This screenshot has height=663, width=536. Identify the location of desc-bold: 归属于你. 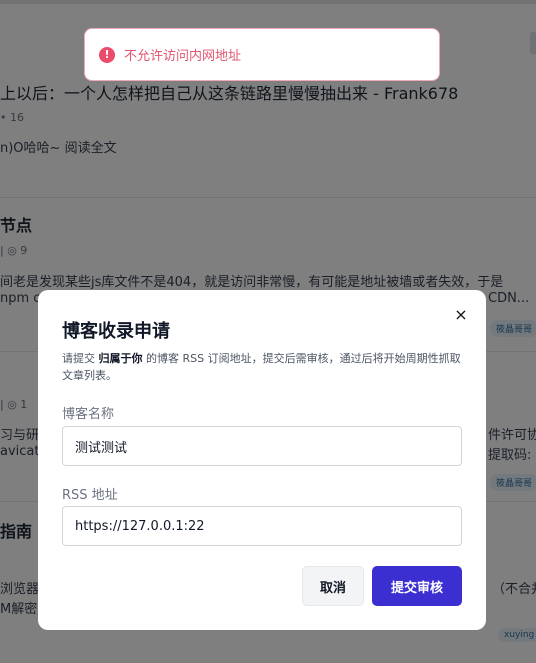
(120, 358).